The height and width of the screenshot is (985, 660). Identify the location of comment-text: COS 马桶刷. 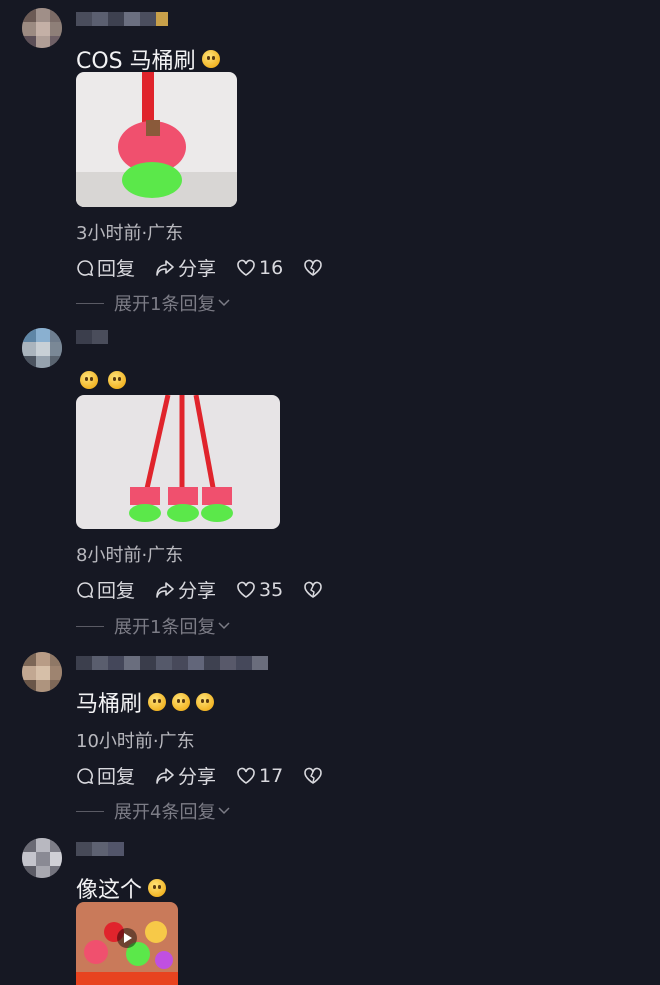
(148, 59).